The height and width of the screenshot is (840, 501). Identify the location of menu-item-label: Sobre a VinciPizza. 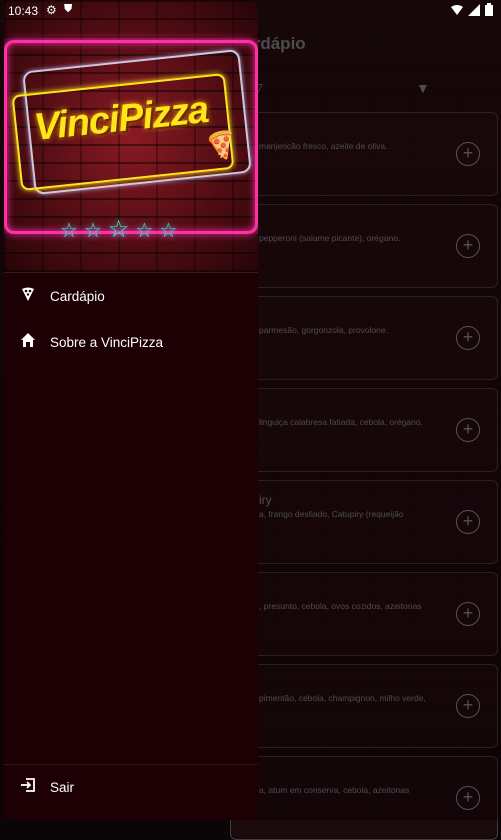
(107, 342).